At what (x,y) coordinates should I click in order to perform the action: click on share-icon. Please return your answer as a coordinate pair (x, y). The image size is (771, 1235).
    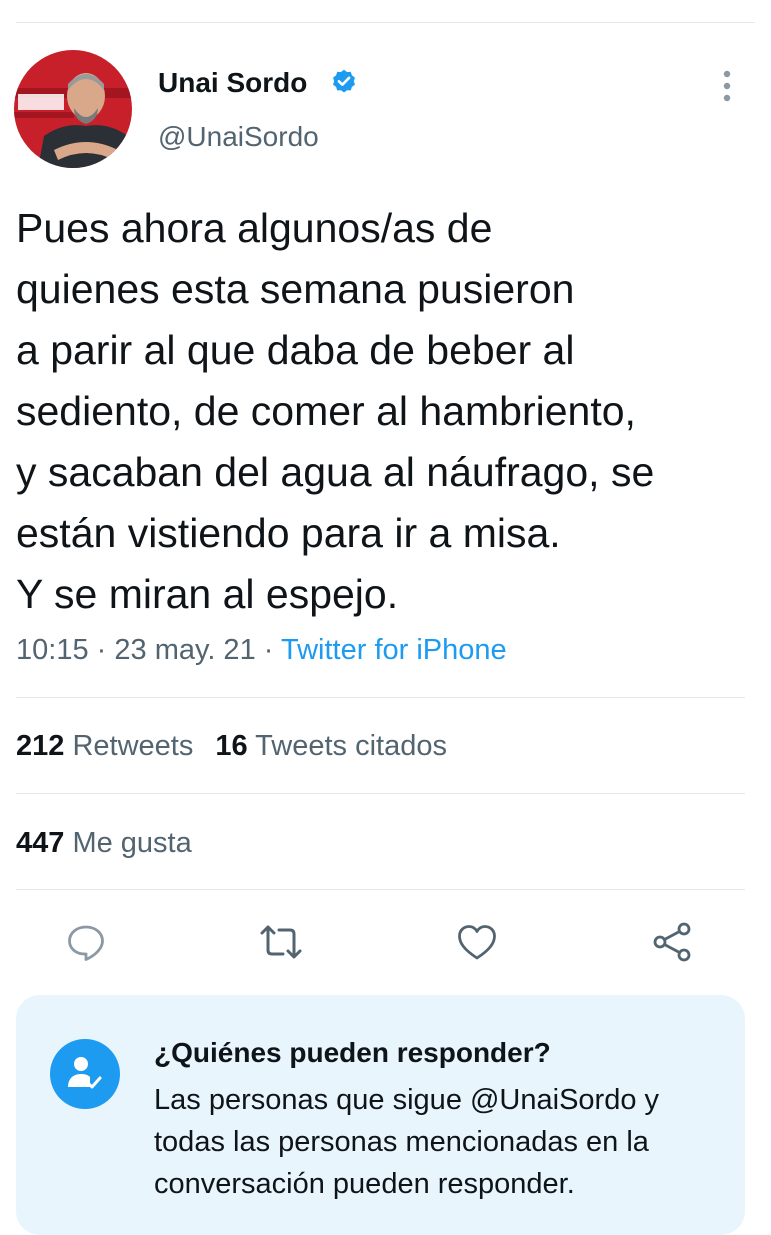
    Looking at the image, I should click on (672, 942).